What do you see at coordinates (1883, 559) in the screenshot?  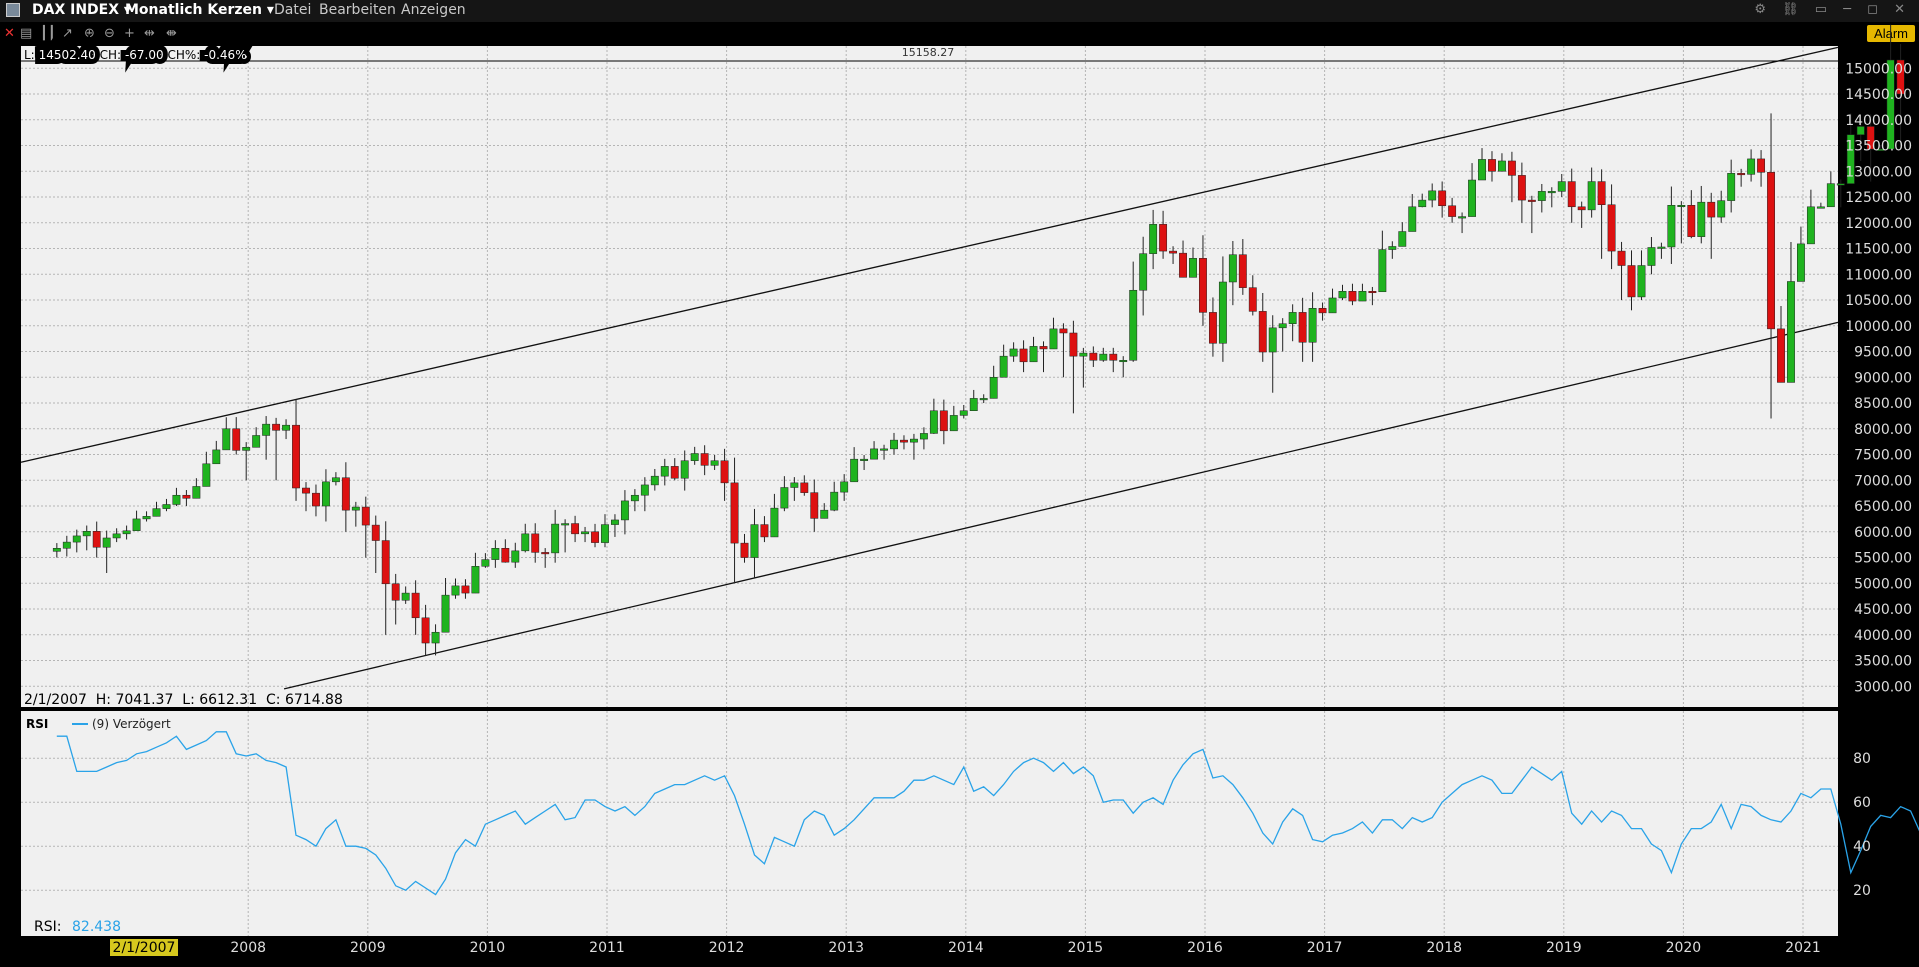 I see `y-tick-label: 5500.00` at bounding box center [1883, 559].